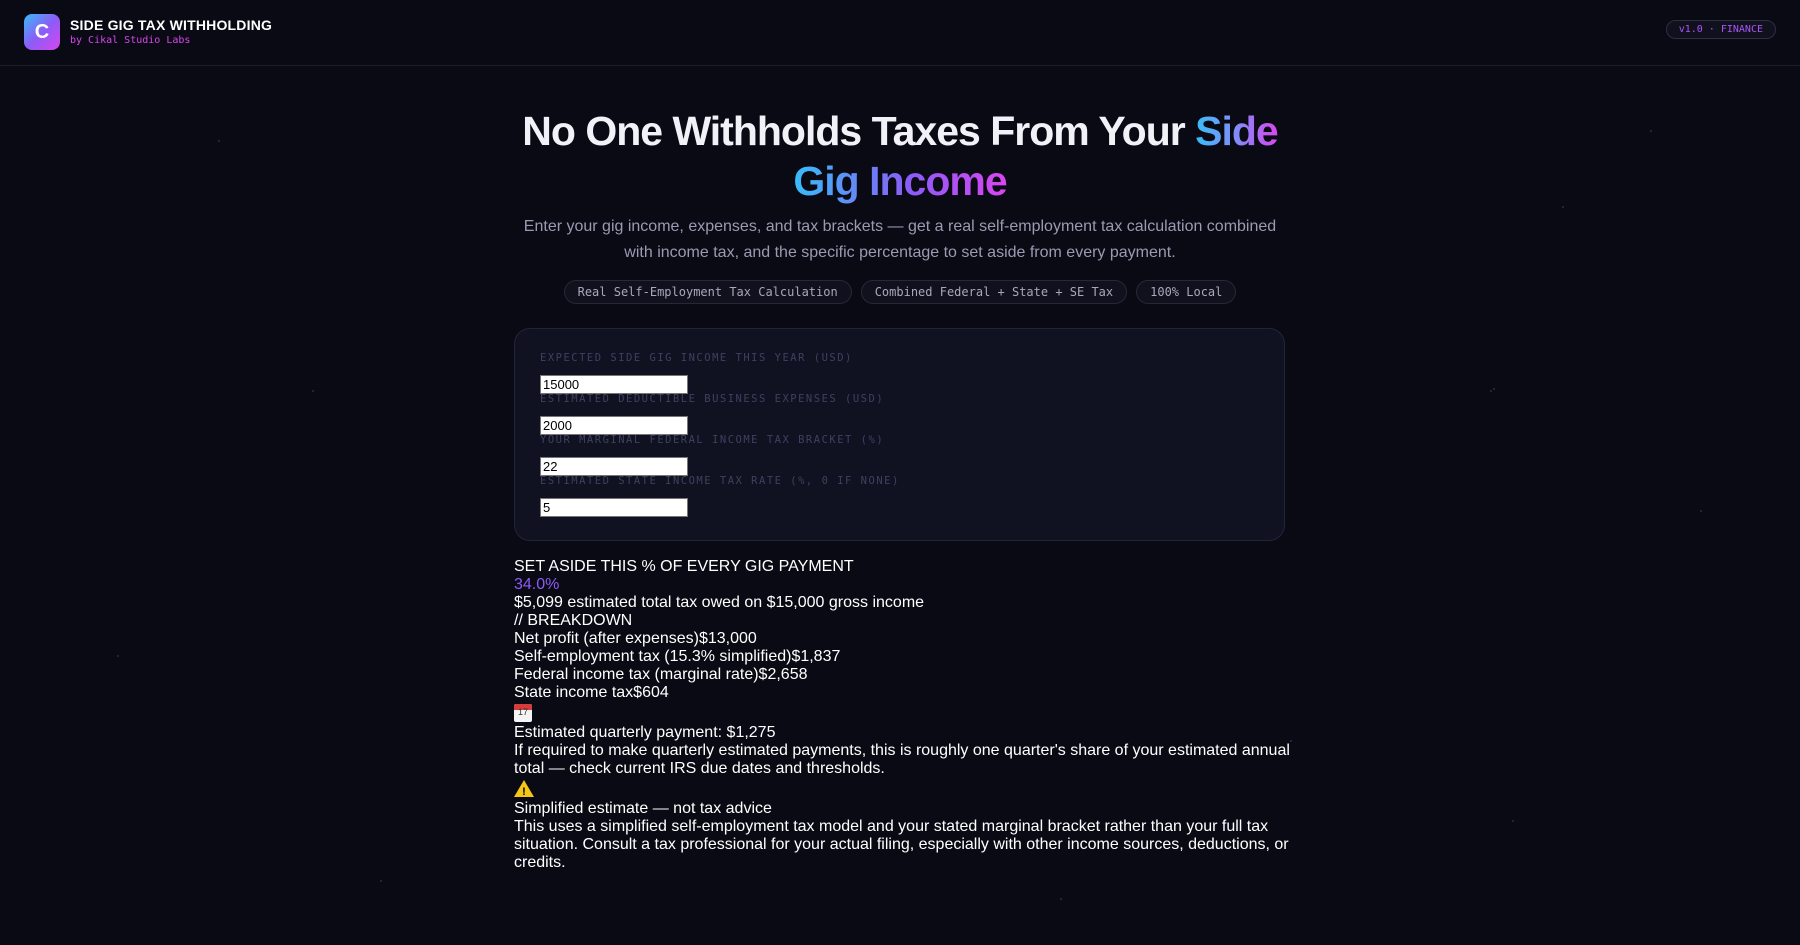 This screenshot has height=945, width=1800. What do you see at coordinates (614, 384) in the screenshot?
I see `income-input` at bounding box center [614, 384].